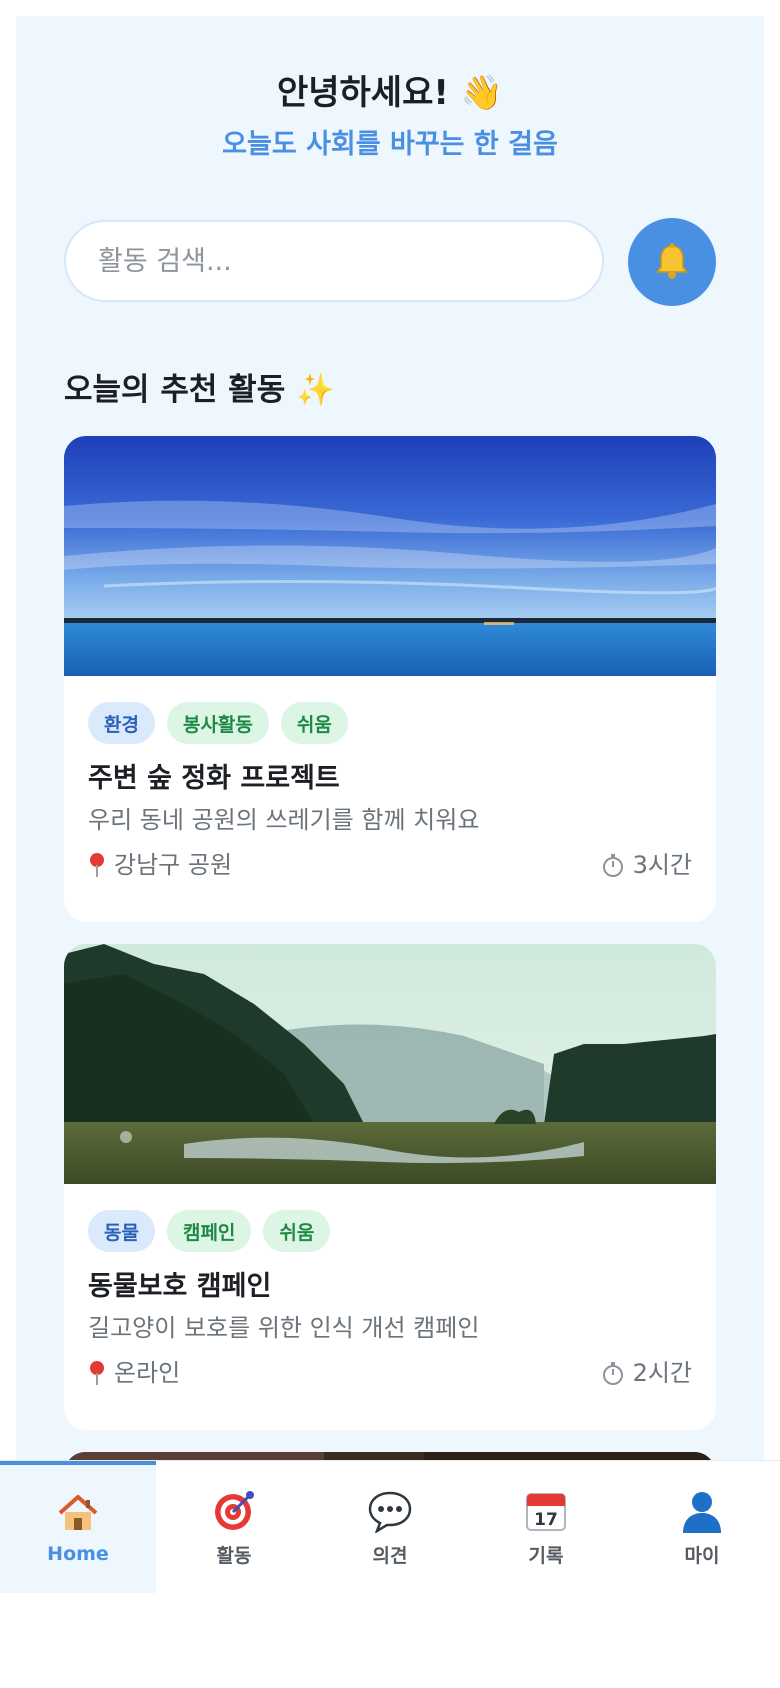  I want to click on notification-button, so click(672, 262).